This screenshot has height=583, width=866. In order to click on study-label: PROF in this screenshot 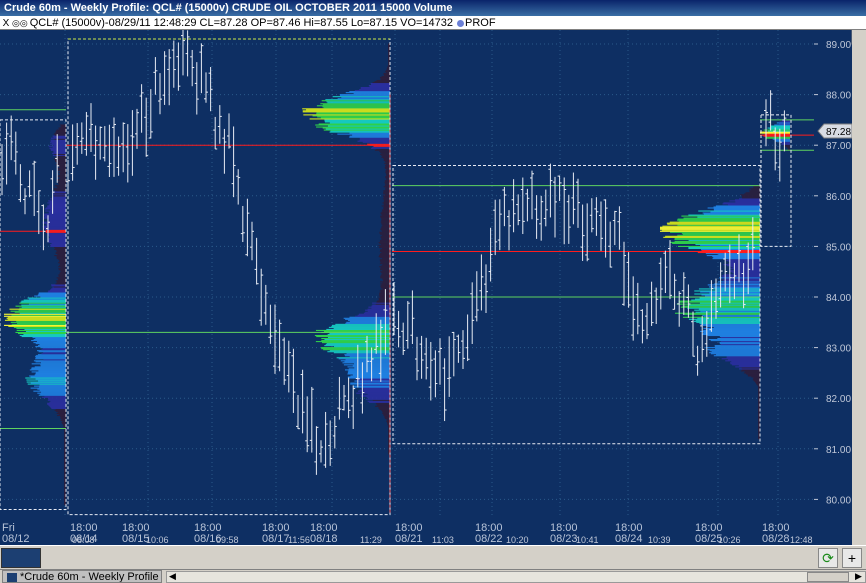, I will do `click(480, 23)`.